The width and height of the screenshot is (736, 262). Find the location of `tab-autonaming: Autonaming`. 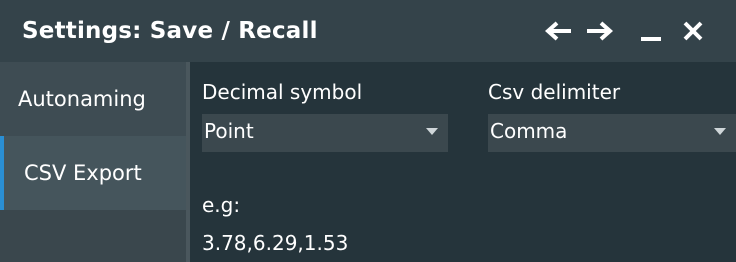

tab-autonaming: Autonaming is located at coordinates (93, 99).